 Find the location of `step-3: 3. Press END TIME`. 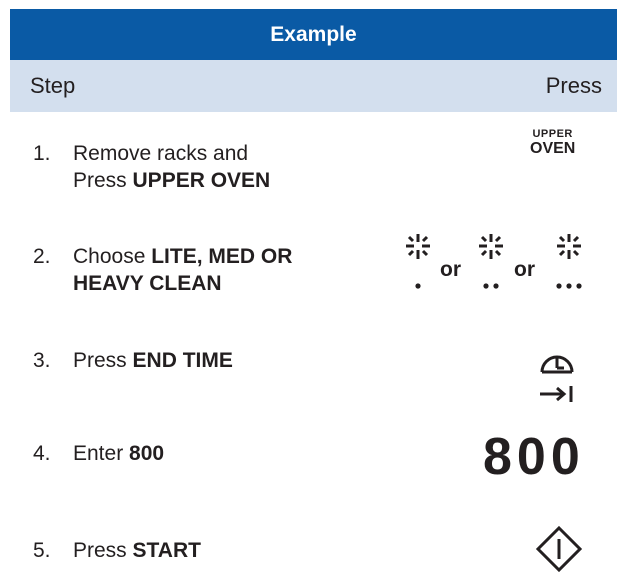

step-3: 3. Press END TIME is located at coordinates (133, 360).